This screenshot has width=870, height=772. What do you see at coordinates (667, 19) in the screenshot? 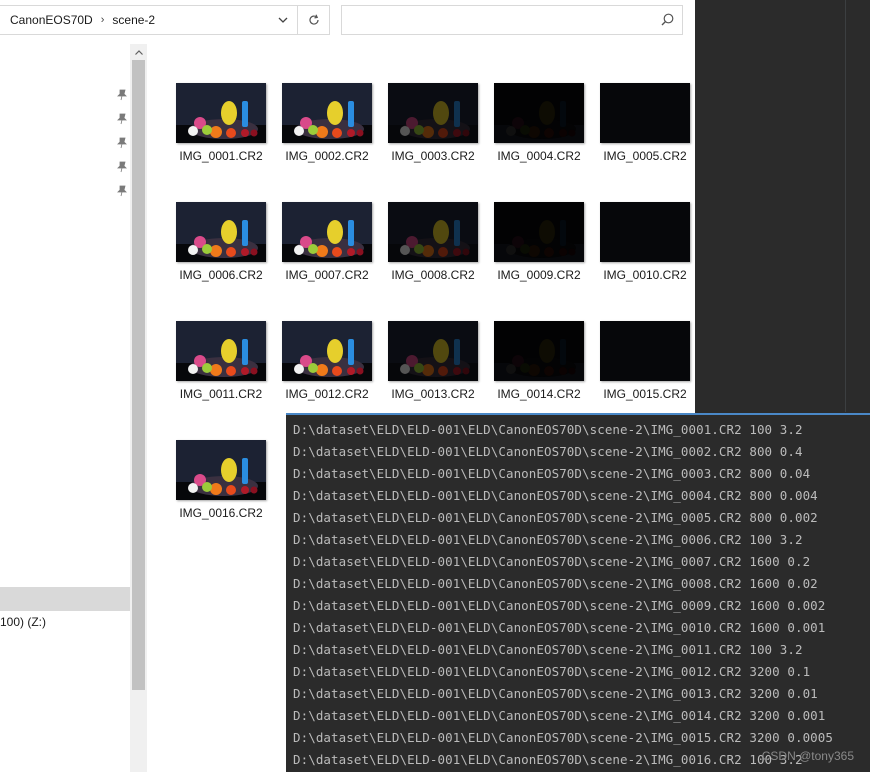
I see `search-icon` at bounding box center [667, 19].